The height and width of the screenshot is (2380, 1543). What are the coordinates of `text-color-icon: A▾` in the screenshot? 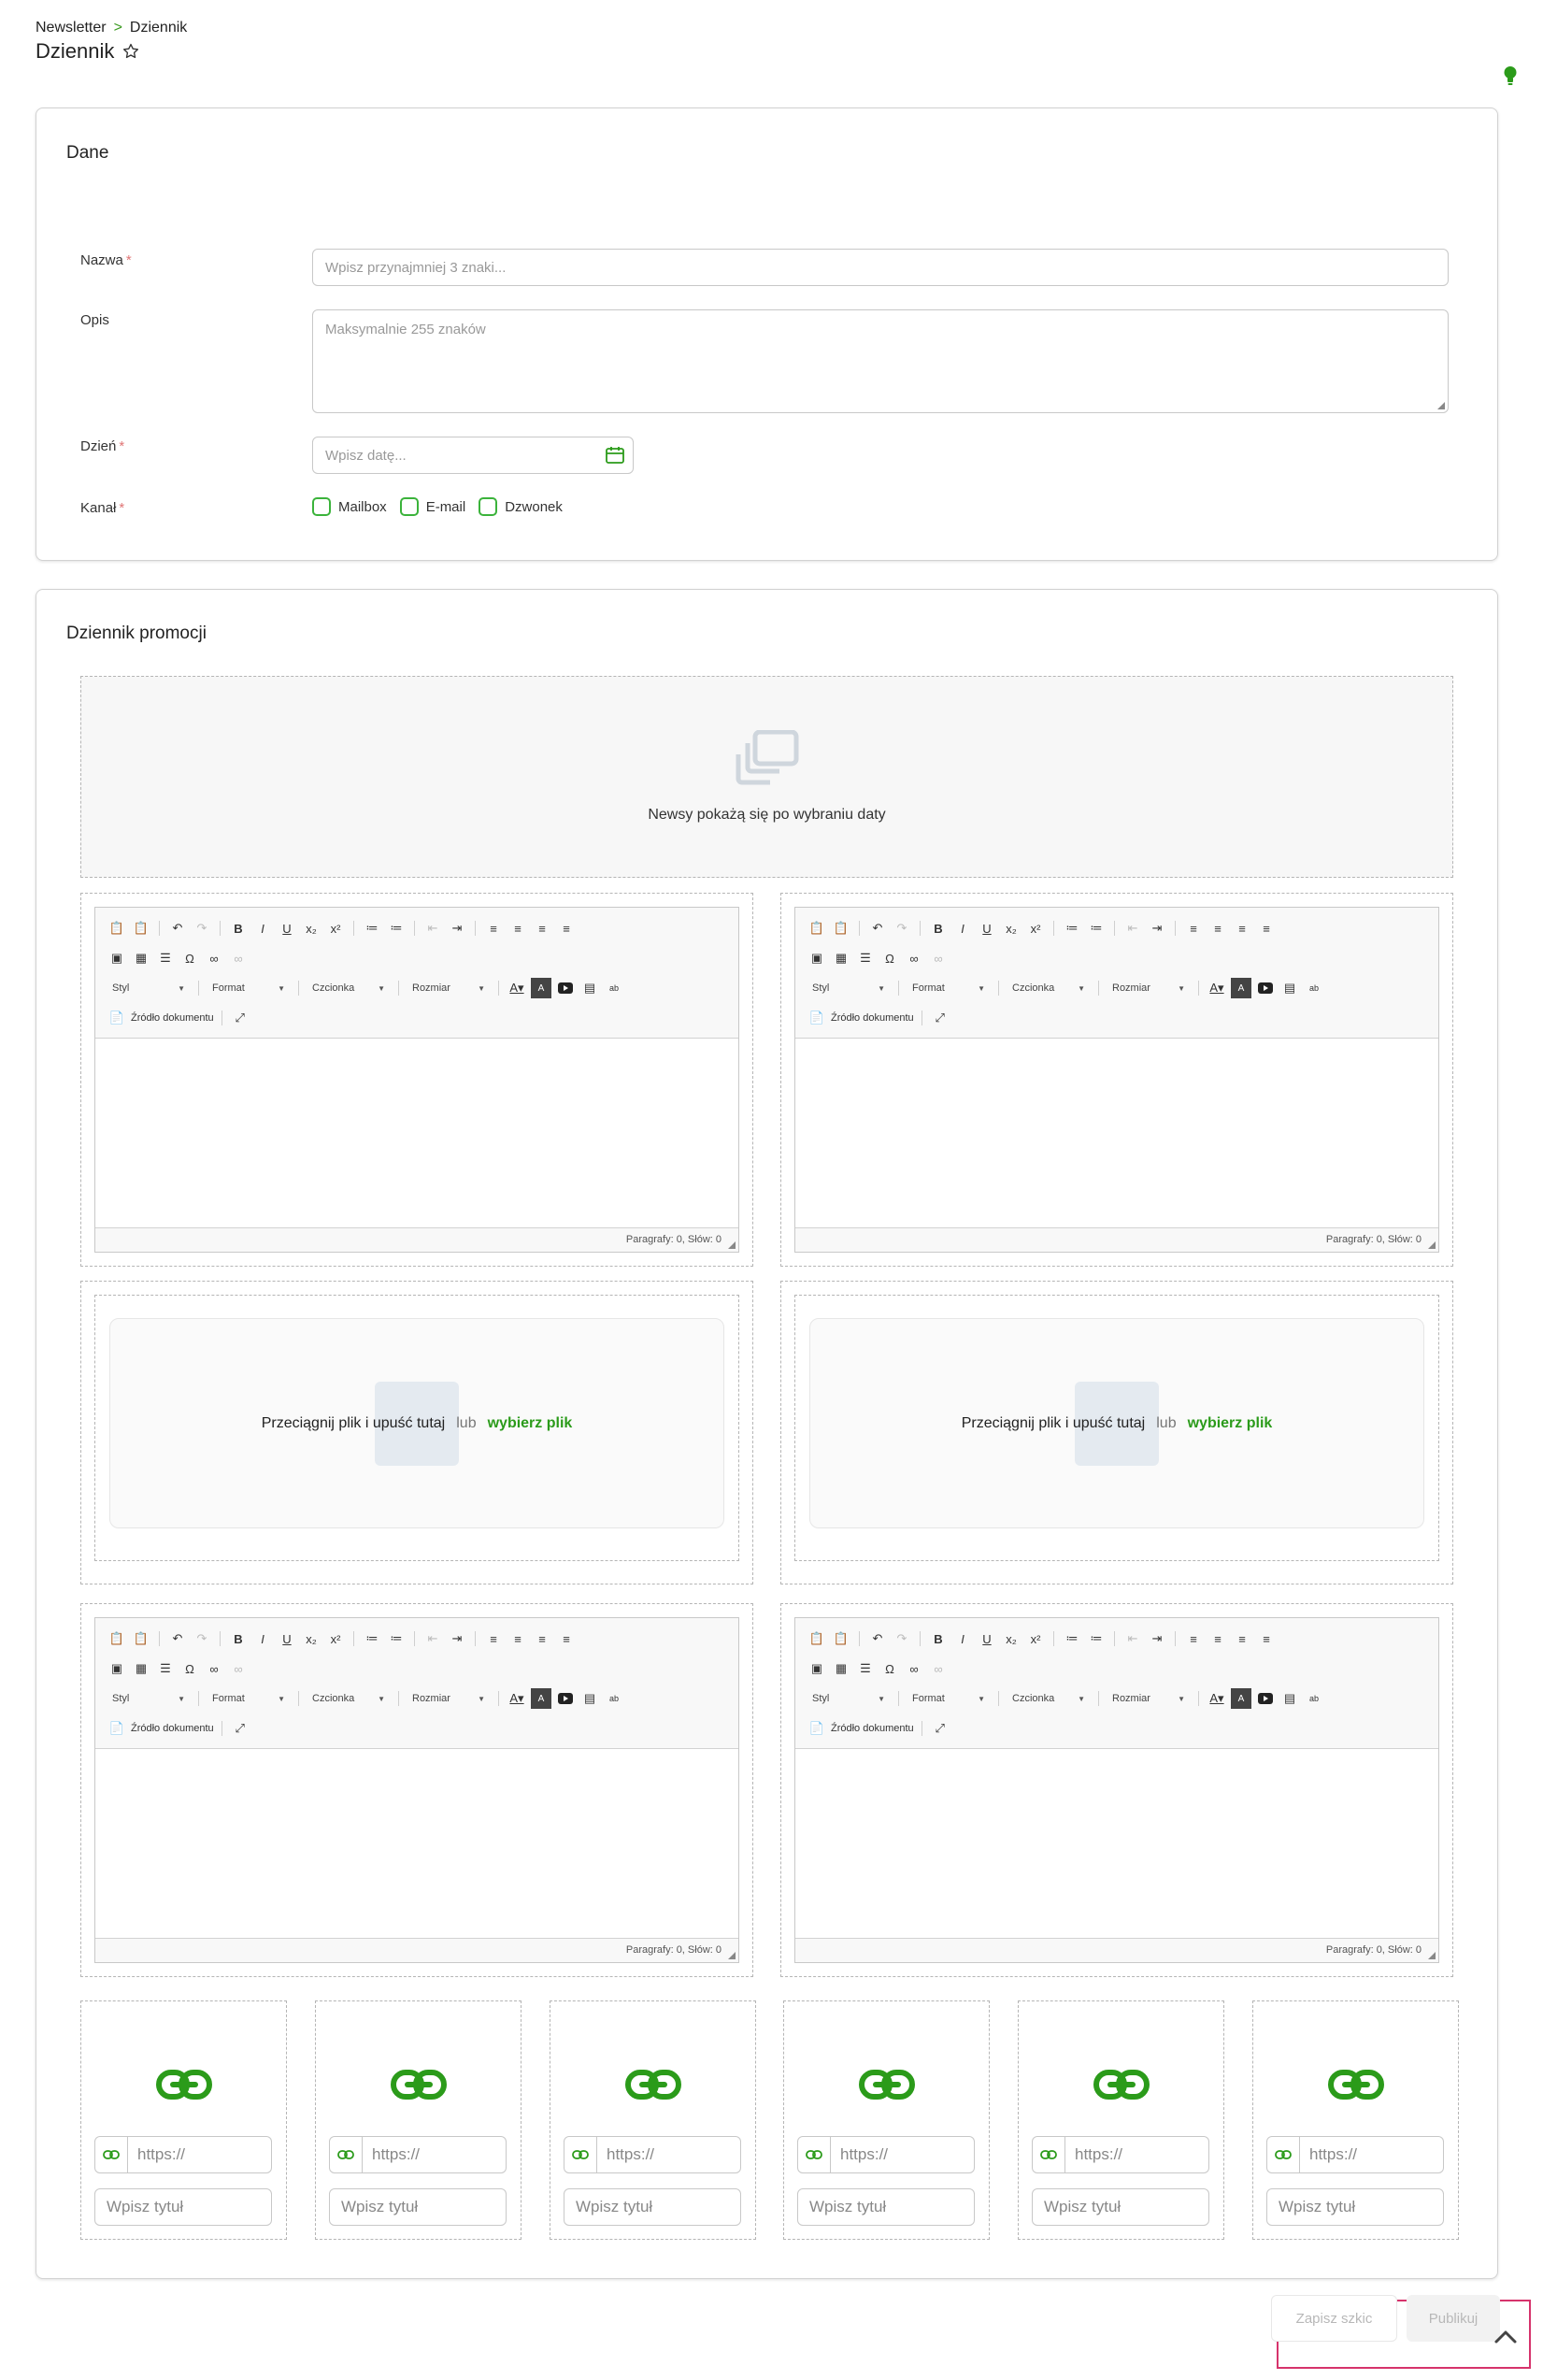 It's located at (1217, 1698).